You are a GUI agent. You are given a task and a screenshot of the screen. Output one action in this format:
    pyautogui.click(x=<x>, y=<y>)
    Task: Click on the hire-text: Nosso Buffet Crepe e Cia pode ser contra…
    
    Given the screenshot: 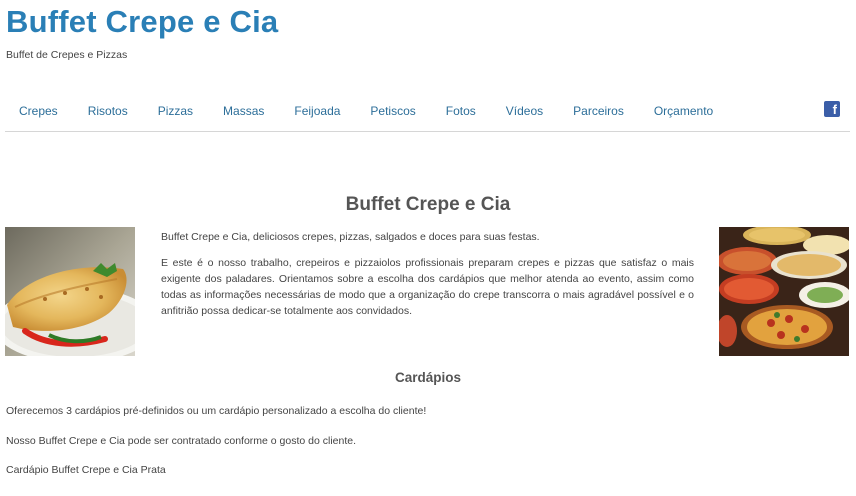 What is the action you would take?
    pyautogui.click(x=181, y=441)
    